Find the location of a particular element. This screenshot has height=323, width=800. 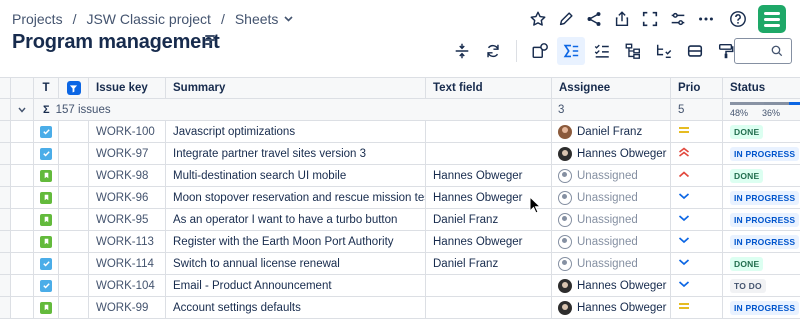

collapse-rows-icon is located at coordinates (462, 51).